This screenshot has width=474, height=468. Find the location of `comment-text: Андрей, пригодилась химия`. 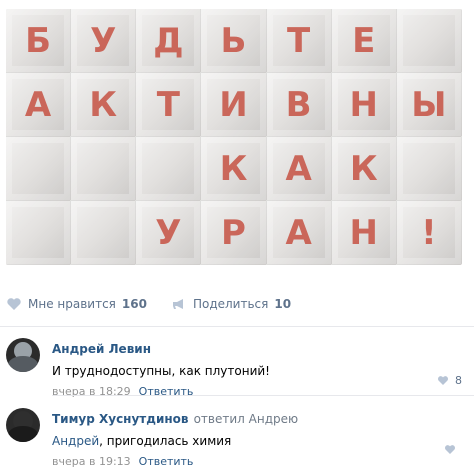

comment-text: Андрей, пригодилась химия is located at coordinates (260, 441).